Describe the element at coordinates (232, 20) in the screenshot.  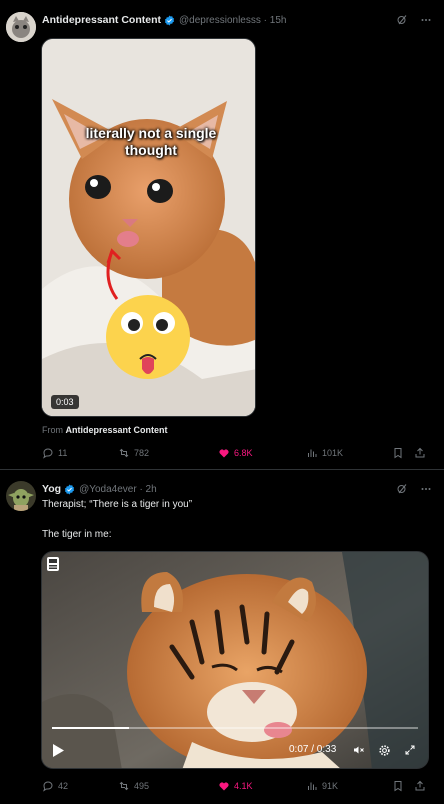
I see `handle-and-time: @depressionlesss · 15h` at that location.